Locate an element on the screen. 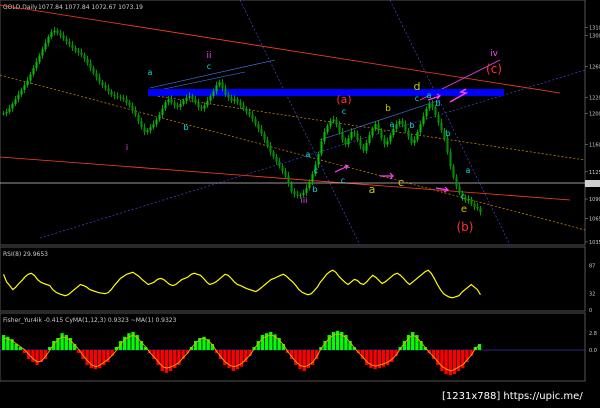  wave-label: (b) is located at coordinates (465, 227).